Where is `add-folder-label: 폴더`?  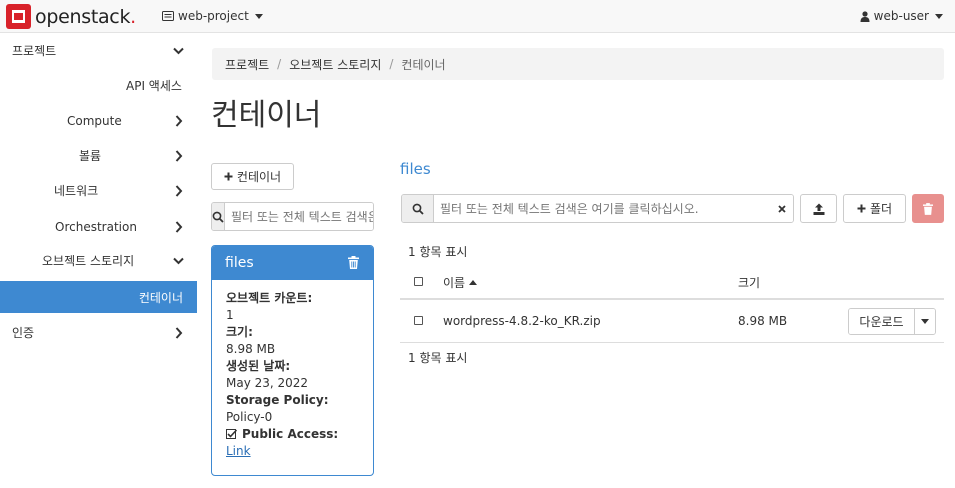 add-folder-label: 폴더 is located at coordinates (881, 209).